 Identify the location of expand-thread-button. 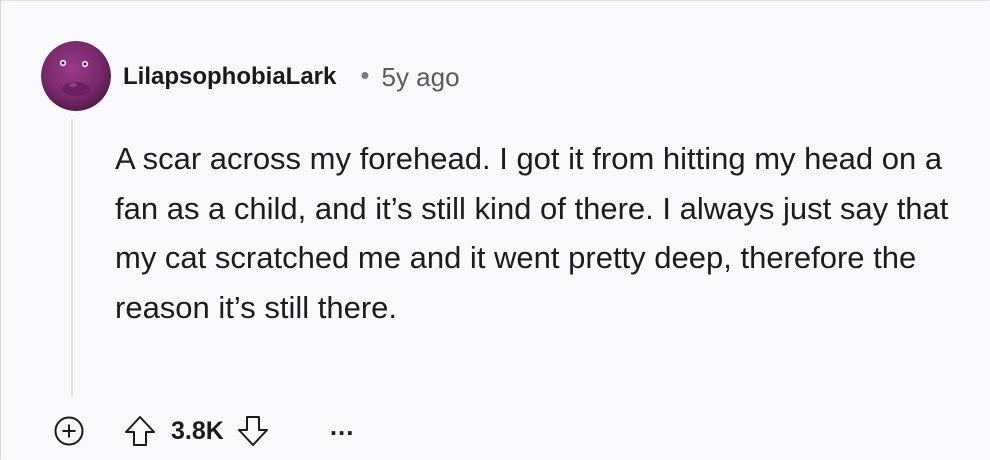
(69, 431).